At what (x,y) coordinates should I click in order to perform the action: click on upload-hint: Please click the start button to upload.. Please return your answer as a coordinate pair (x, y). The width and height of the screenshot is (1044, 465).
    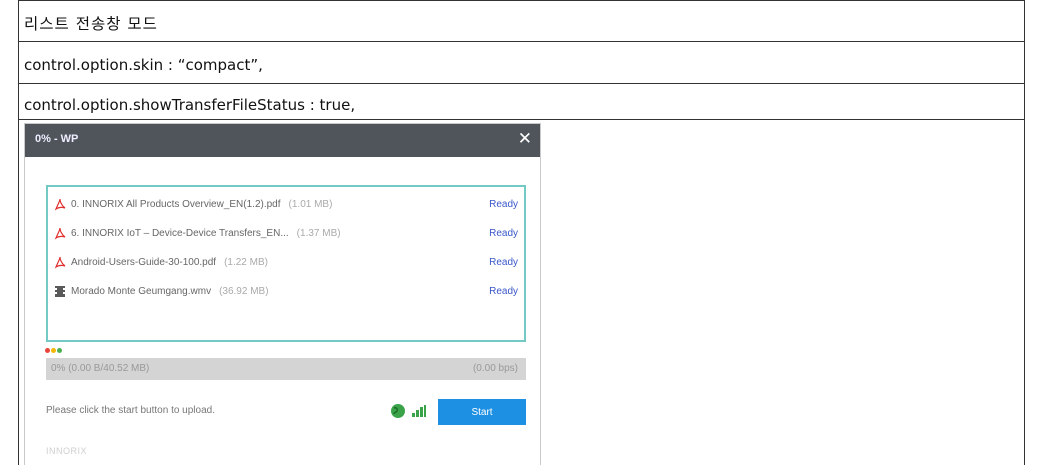
    Looking at the image, I should click on (130, 410).